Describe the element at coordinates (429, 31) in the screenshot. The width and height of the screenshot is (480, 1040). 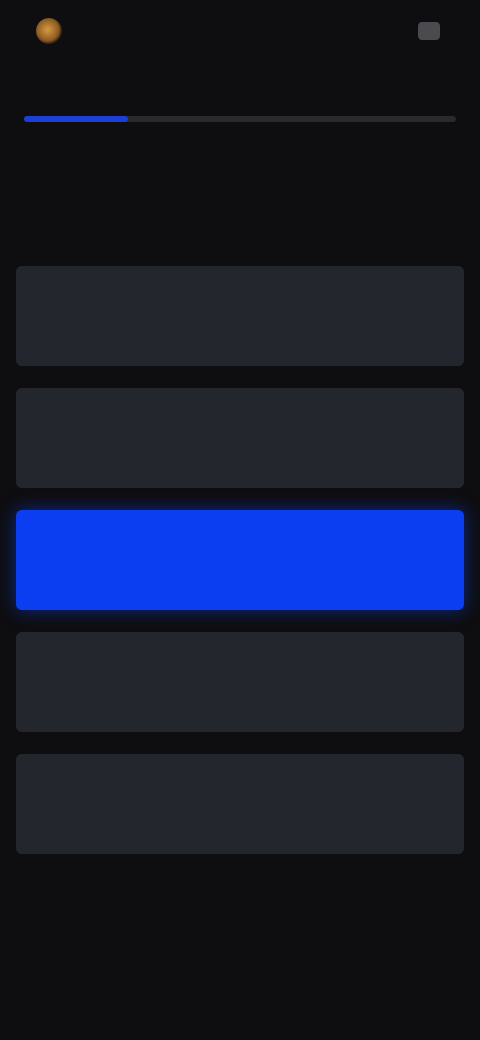
I see `menu-icon` at that location.